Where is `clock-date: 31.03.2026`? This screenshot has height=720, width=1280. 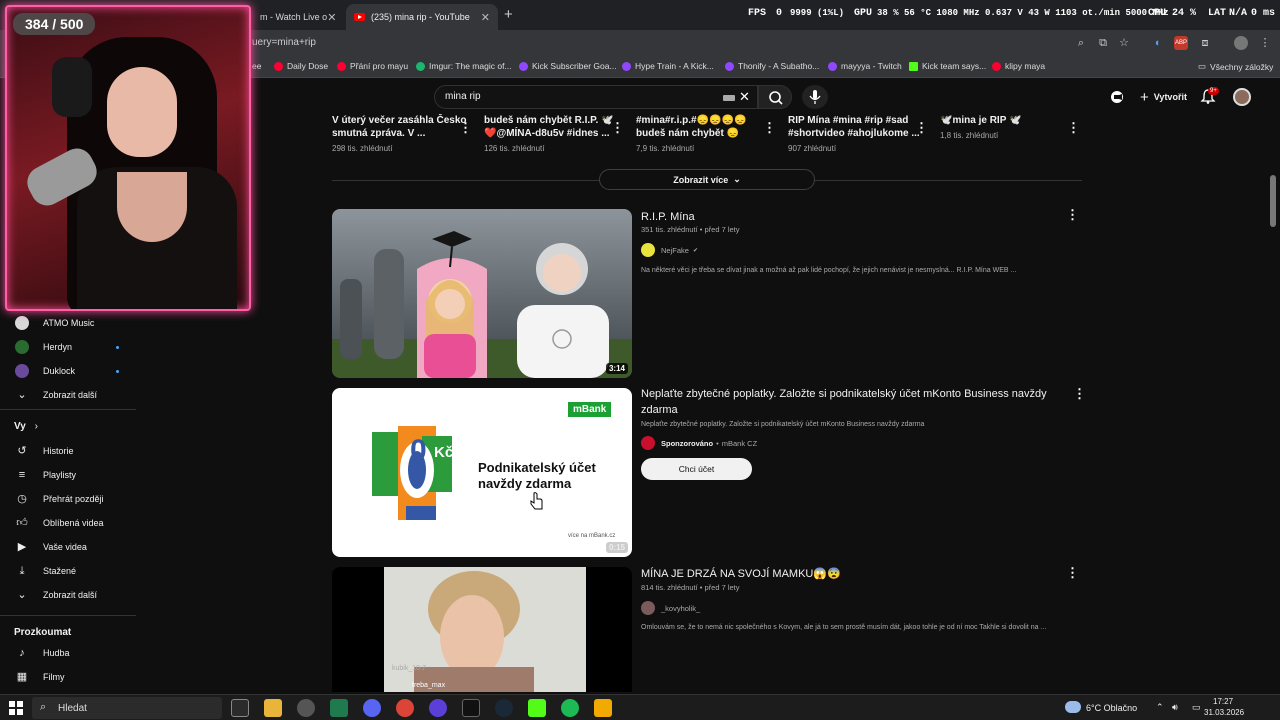
clock-date: 31.03.2026 is located at coordinates (1224, 712).